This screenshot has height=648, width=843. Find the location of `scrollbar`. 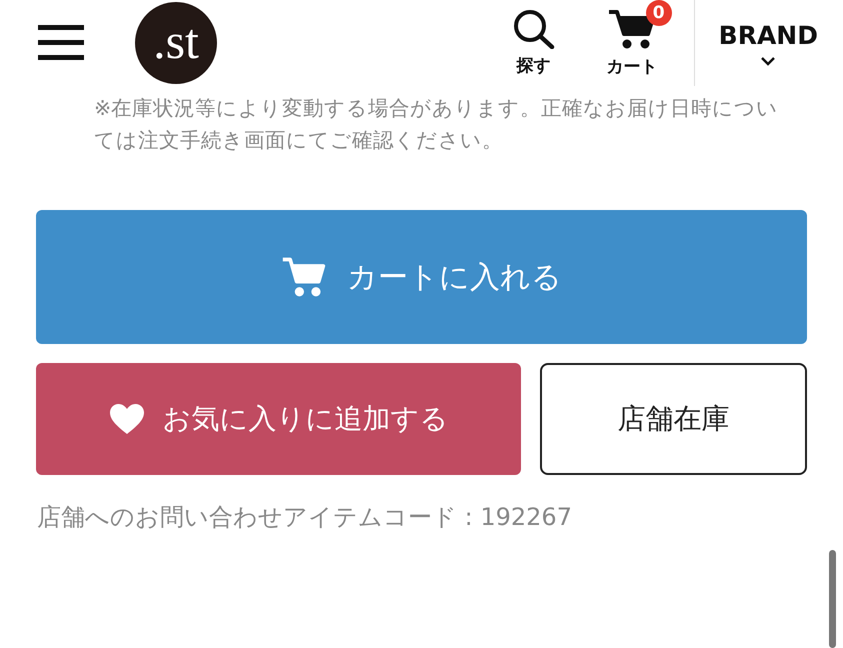

scrollbar is located at coordinates (832, 599).